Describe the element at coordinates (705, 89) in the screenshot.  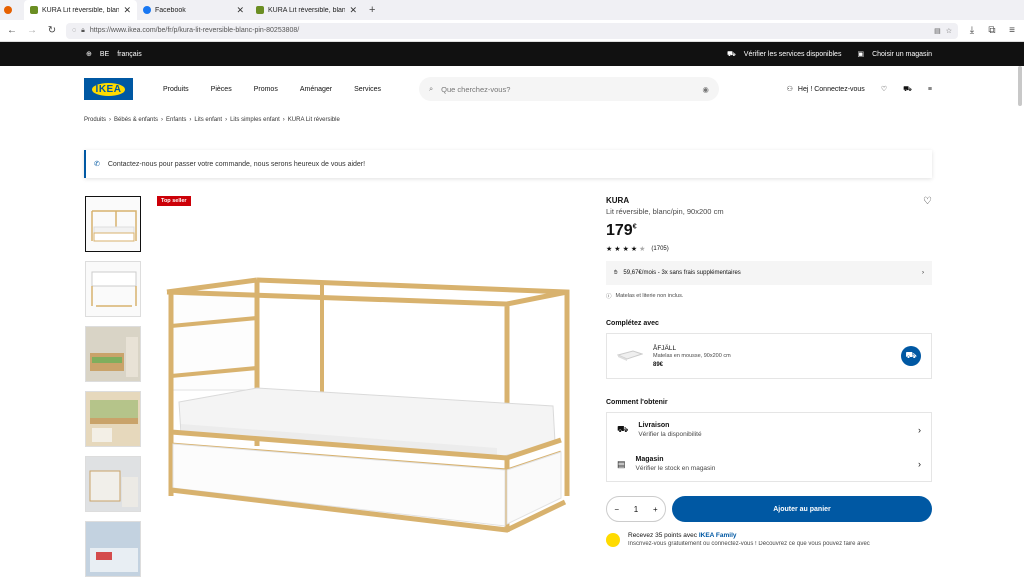
I see `camera-icon: ◉` at that location.